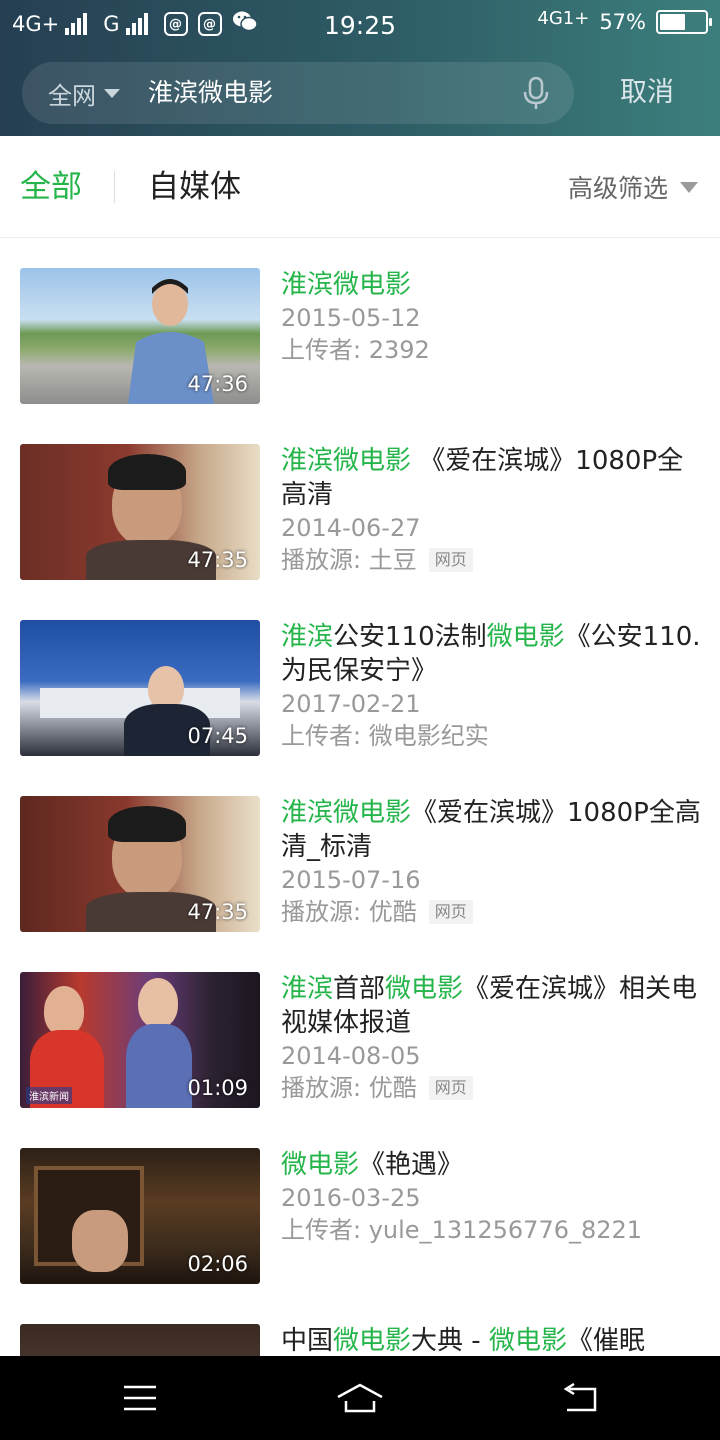 This screenshot has width=720, height=1440. I want to click on title-text: 大典 -, so click(450, 1341).